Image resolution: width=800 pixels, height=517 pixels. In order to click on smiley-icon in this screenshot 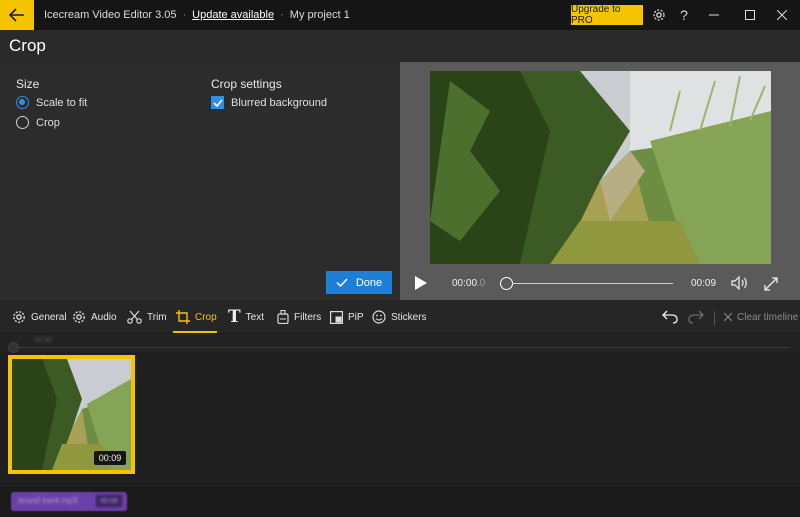, I will do `click(379, 317)`.